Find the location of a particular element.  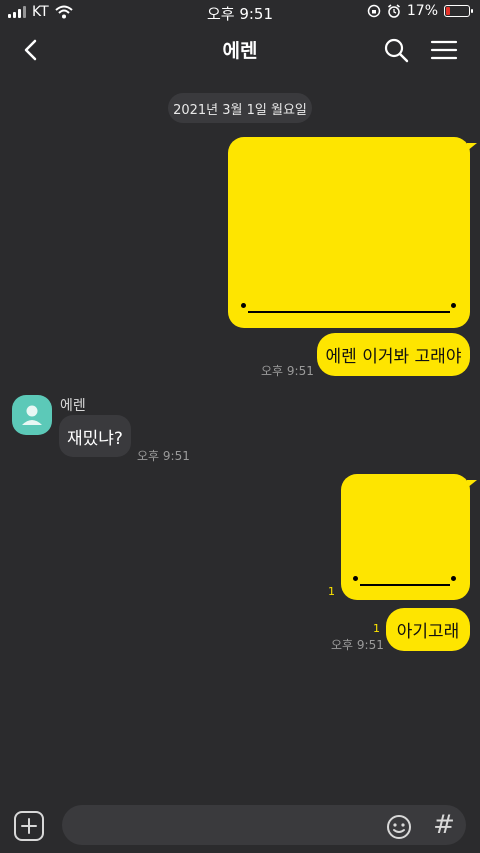

emoji-icon is located at coordinates (399, 827).